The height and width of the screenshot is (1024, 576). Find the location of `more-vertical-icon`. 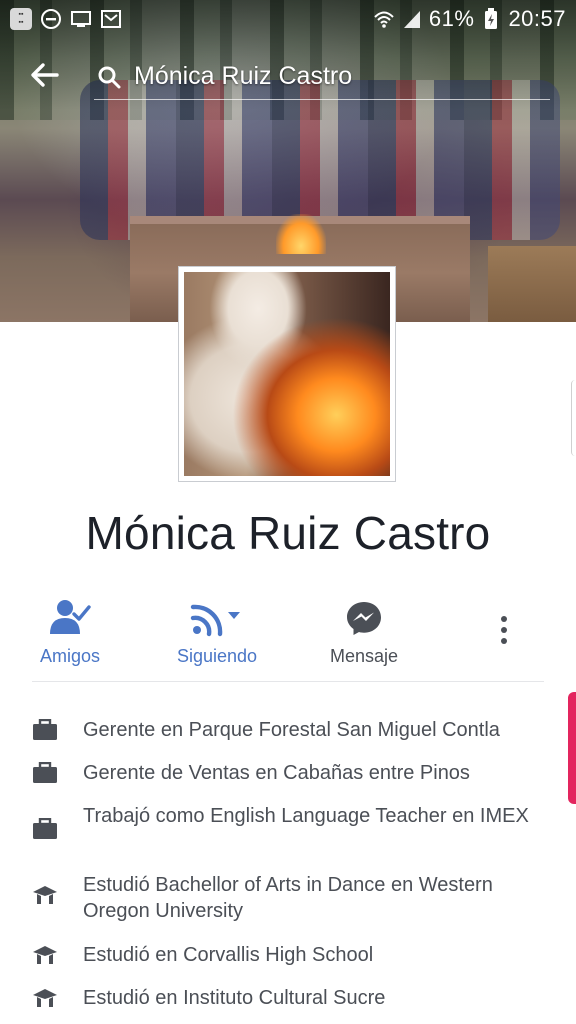

more-vertical-icon is located at coordinates (504, 632).